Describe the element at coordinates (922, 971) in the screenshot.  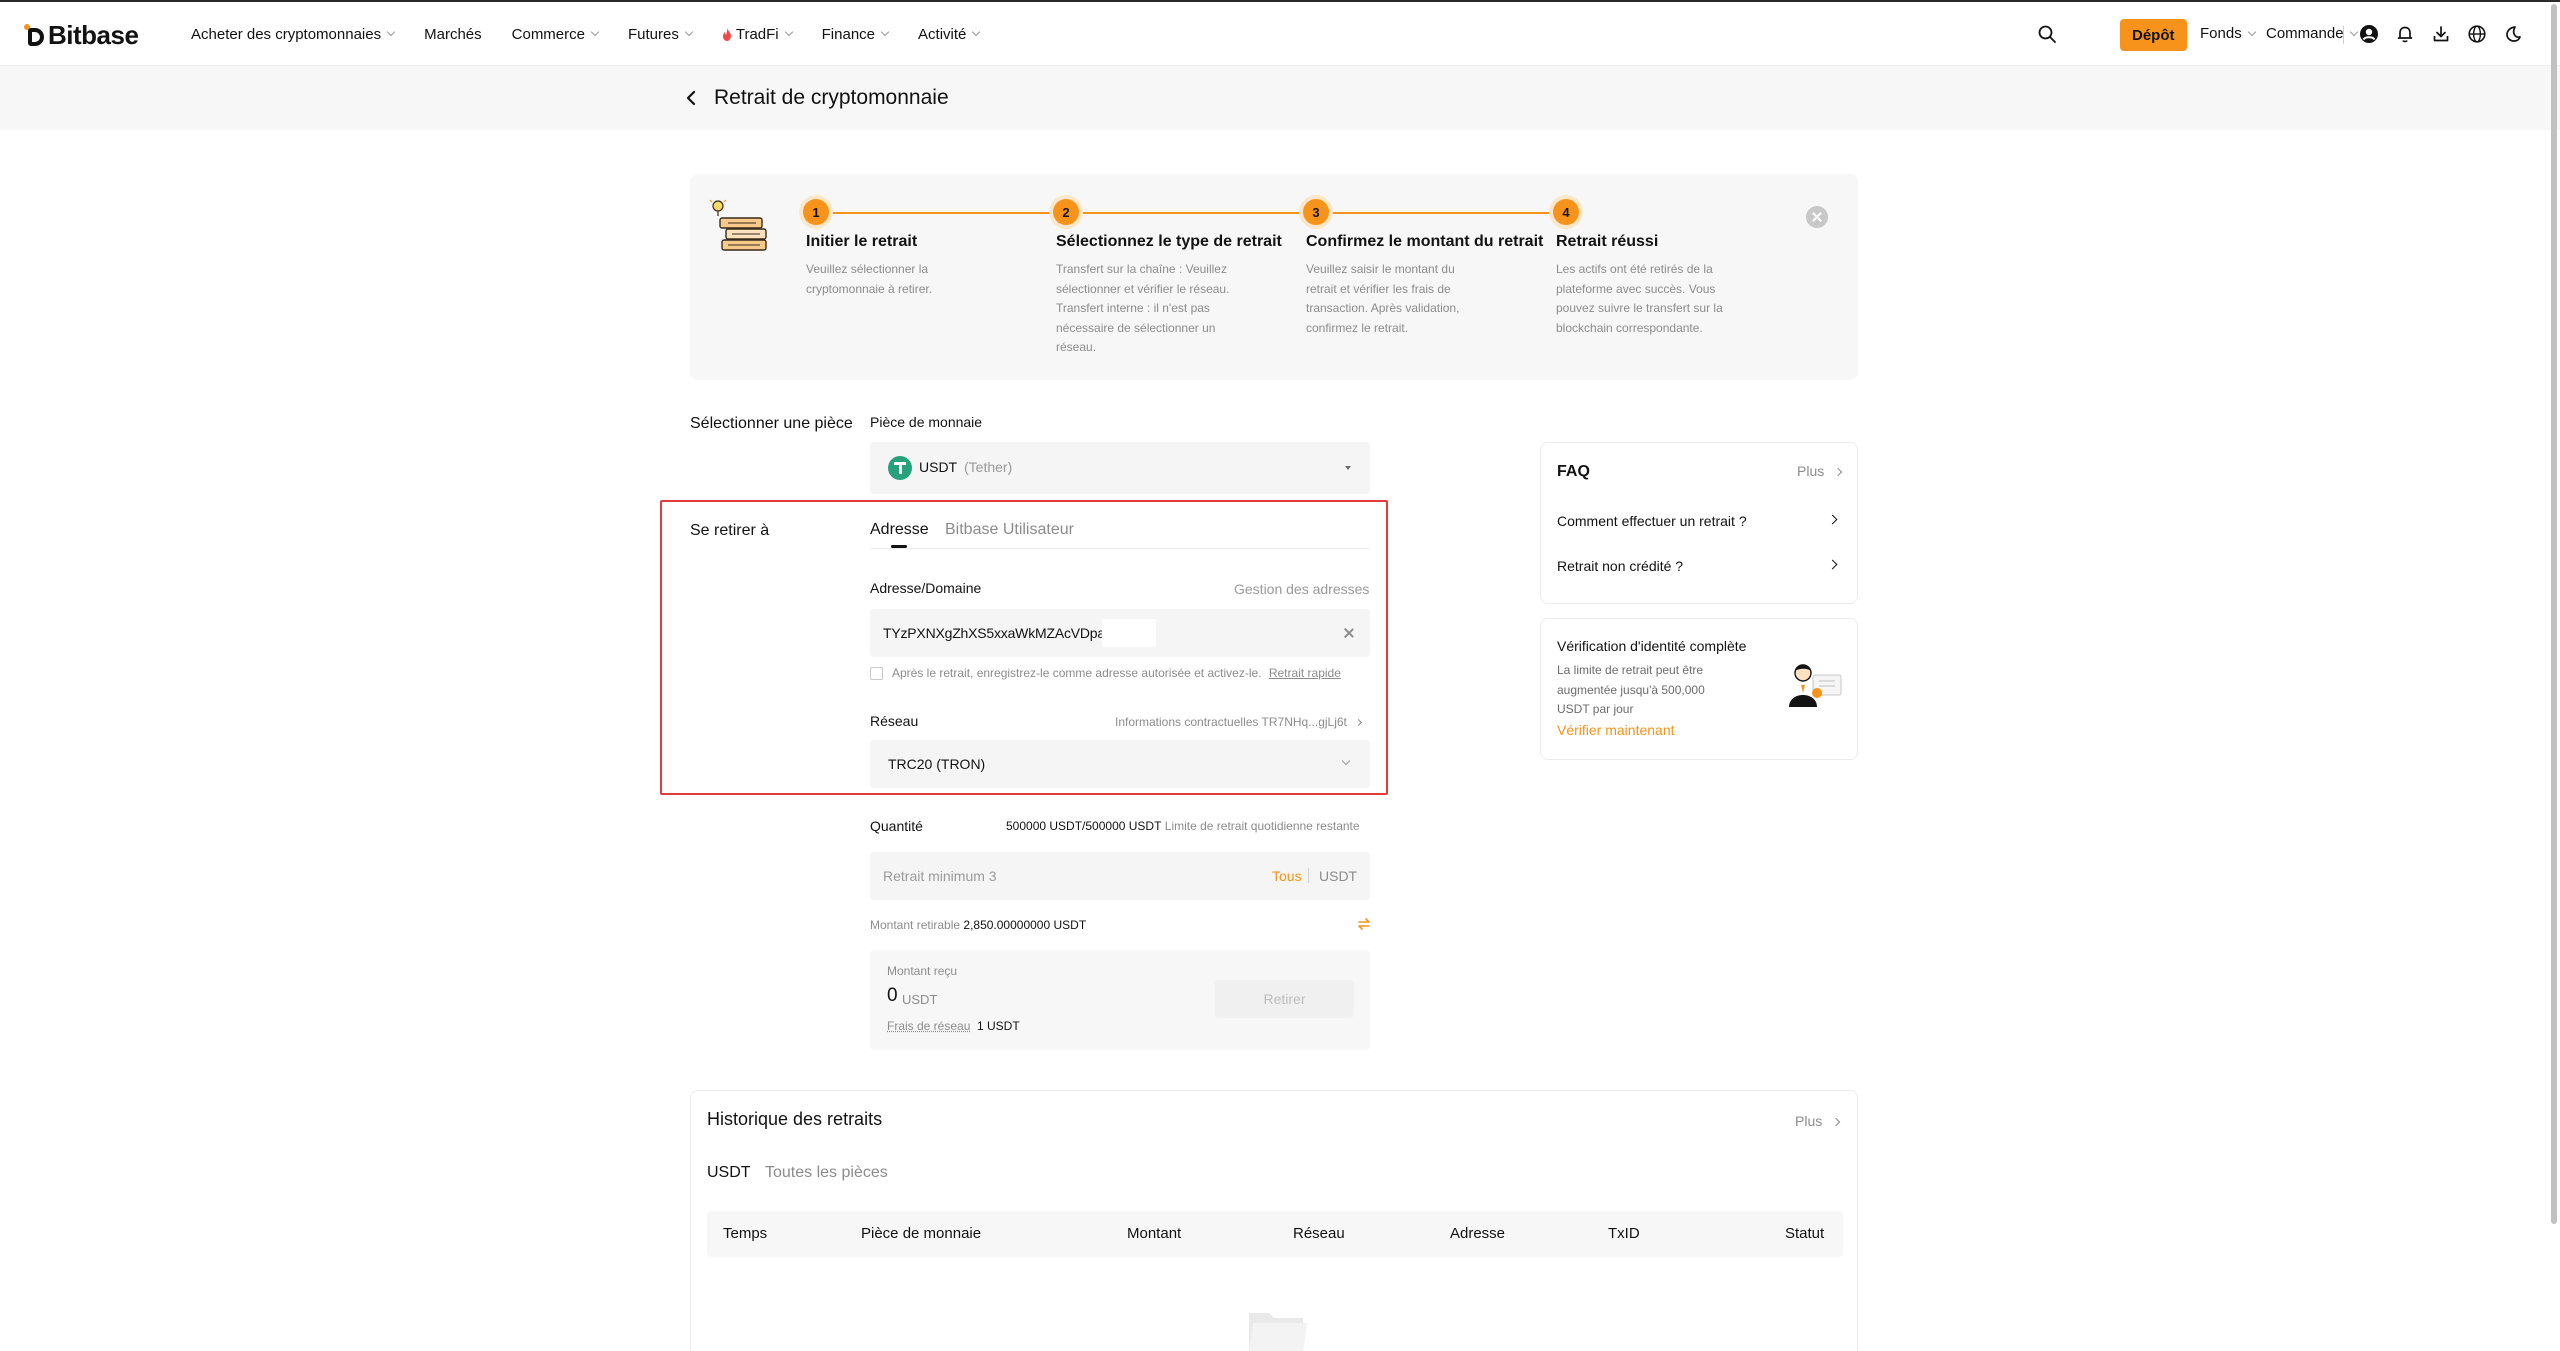
I see `received-label: Montant reçu` at that location.